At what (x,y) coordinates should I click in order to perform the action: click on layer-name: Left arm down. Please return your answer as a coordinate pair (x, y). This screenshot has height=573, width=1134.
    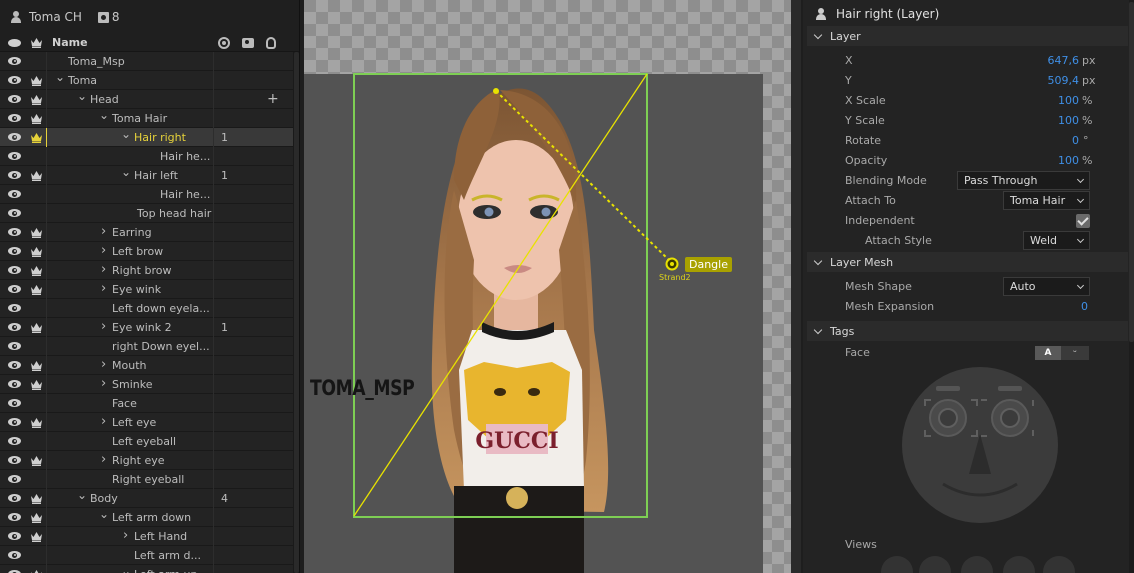
    Looking at the image, I should click on (151, 517).